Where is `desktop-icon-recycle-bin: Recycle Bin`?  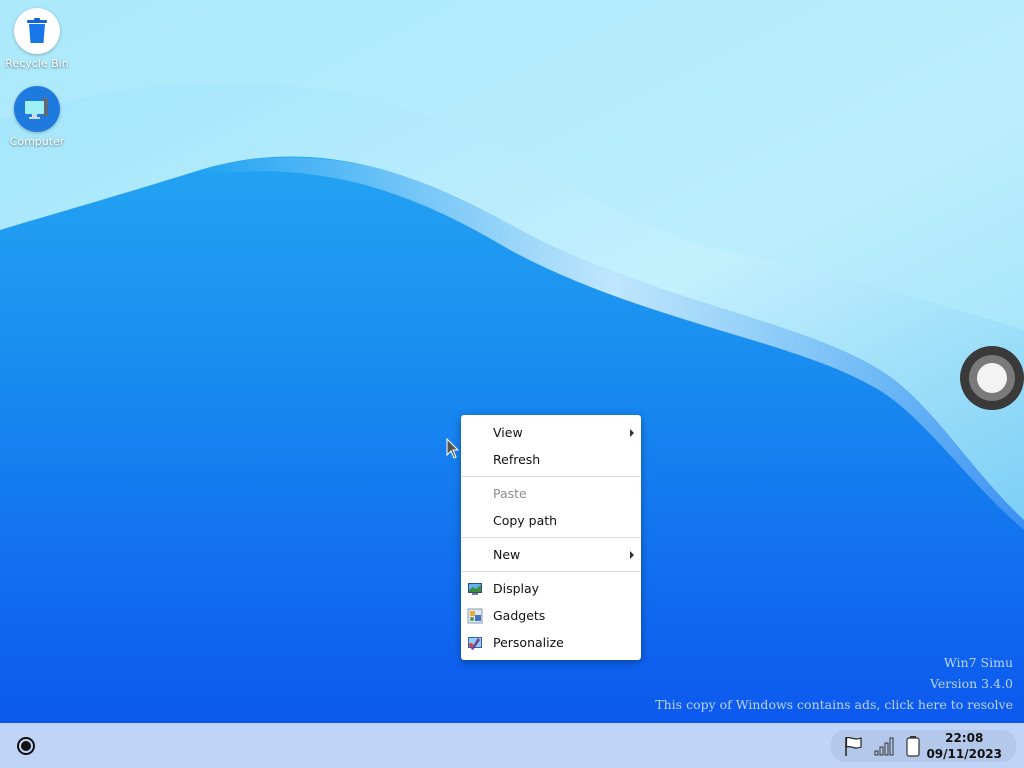
desktop-icon-recycle-bin: Recycle Bin is located at coordinates (37, 39).